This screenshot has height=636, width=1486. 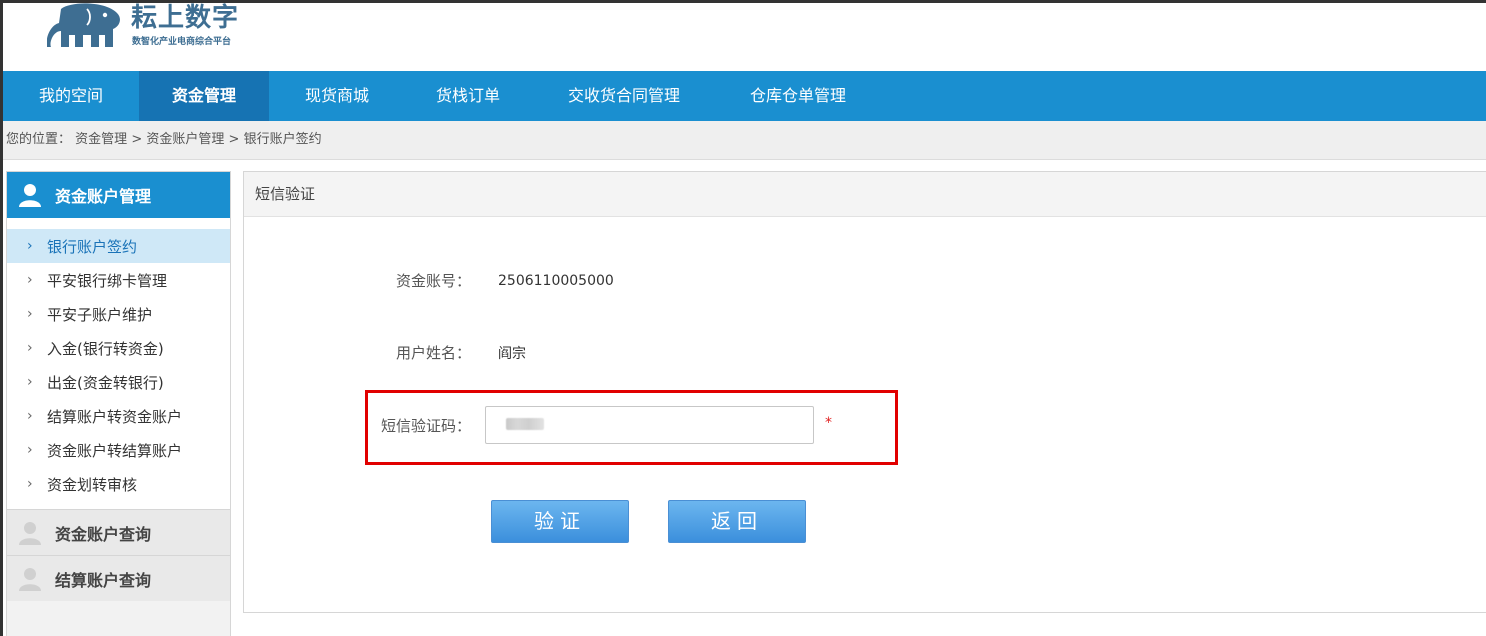 What do you see at coordinates (105, 382) in the screenshot?
I see `sidebar-item-label: 出金(资金转银行)` at bounding box center [105, 382].